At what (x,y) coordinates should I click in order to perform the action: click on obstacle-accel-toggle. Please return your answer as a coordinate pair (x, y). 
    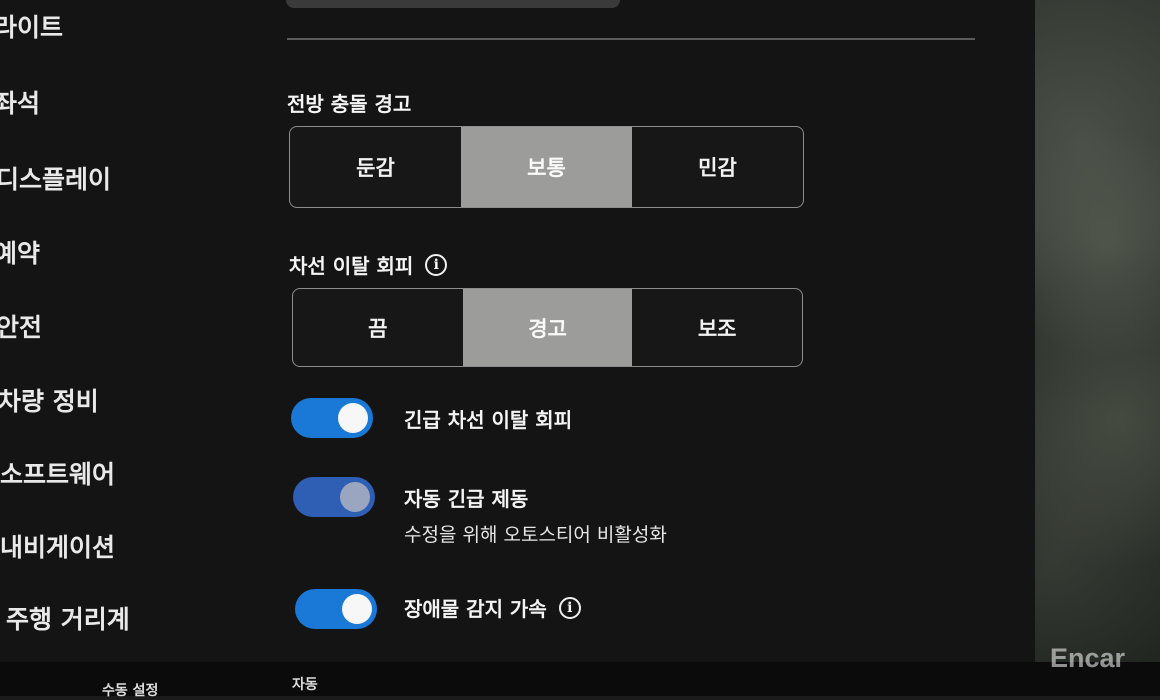
    Looking at the image, I should click on (336, 609).